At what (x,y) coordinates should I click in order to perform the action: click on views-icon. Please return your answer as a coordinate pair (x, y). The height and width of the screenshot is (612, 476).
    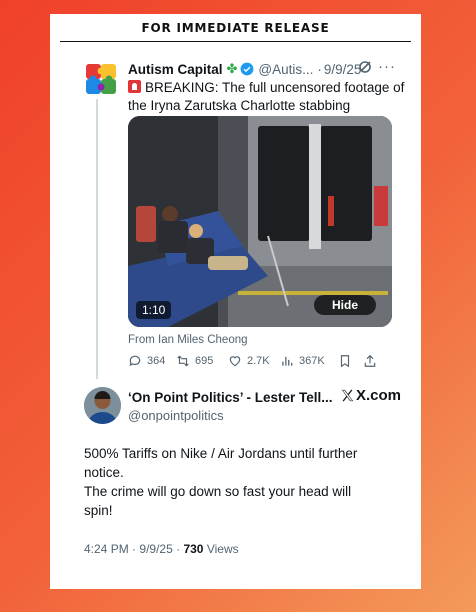
    Looking at the image, I should click on (287, 361).